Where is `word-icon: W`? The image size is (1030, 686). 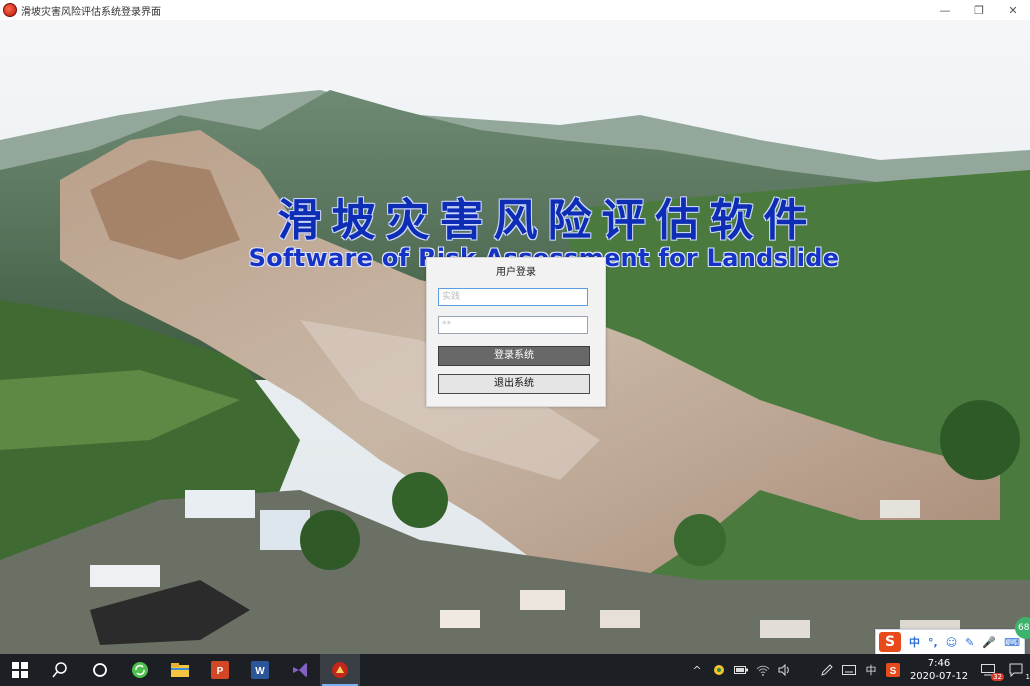
word-icon: W is located at coordinates (260, 670).